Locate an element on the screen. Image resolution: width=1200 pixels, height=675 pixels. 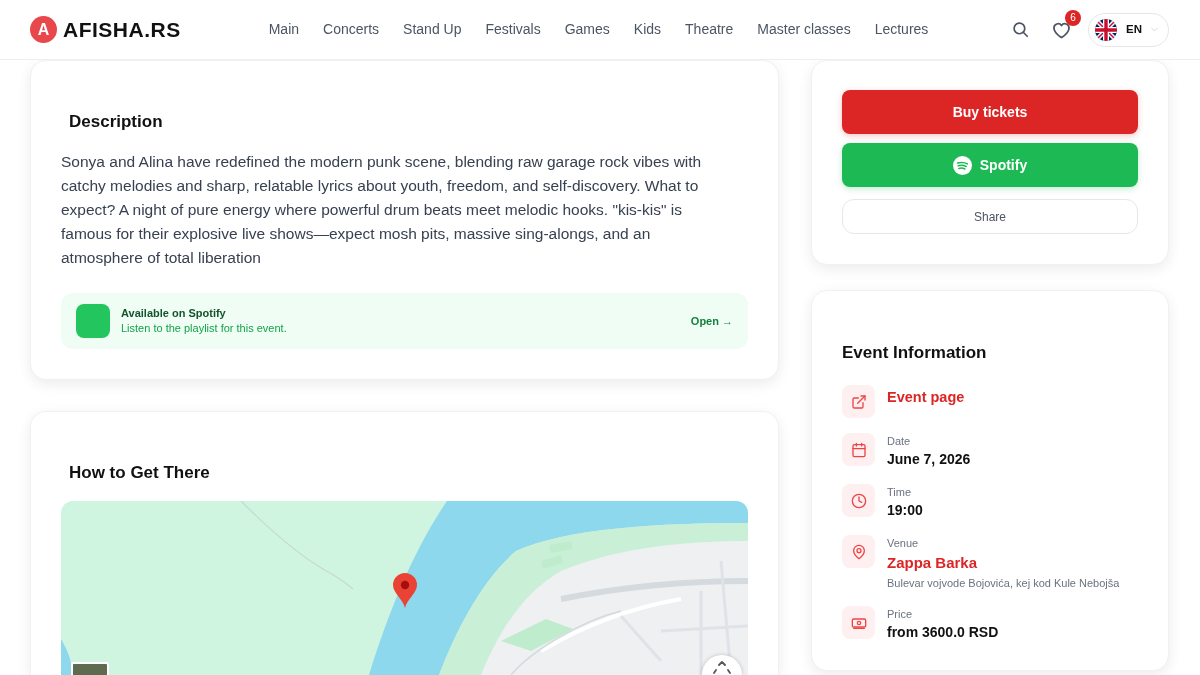
buy-tickets-button: Buy tickets is located at coordinates (990, 112).